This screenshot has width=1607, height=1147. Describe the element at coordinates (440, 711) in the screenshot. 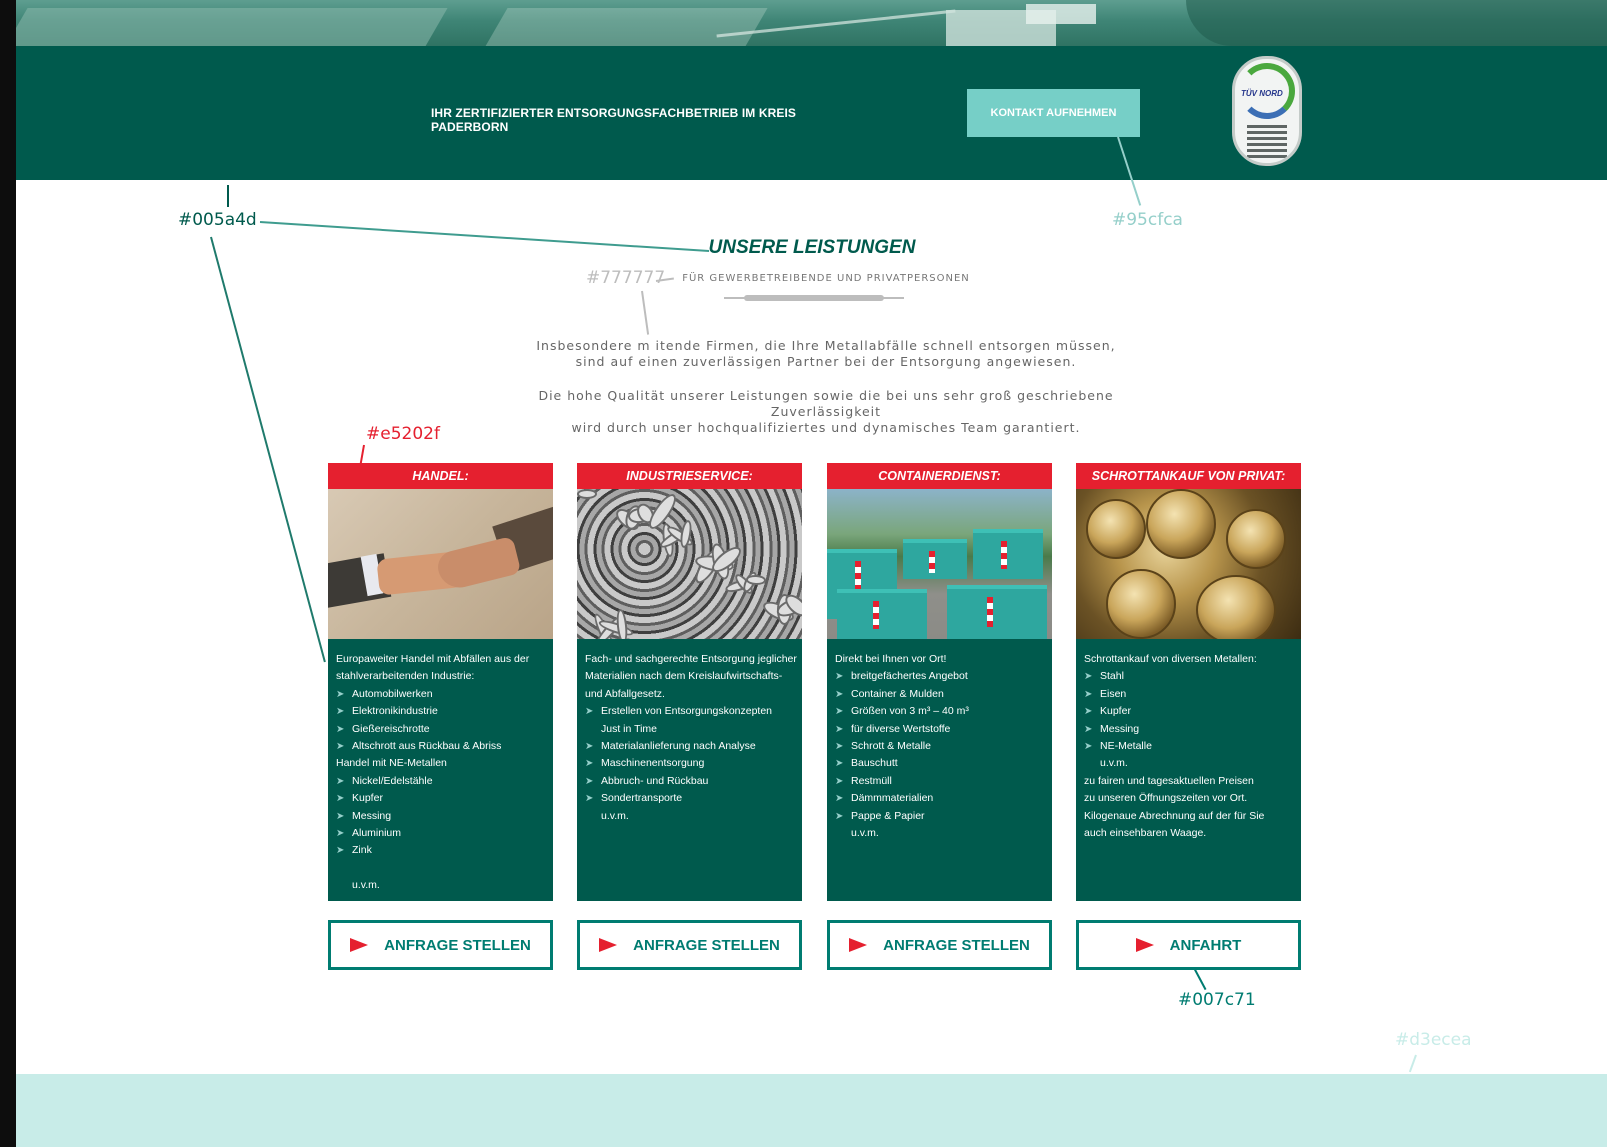

I see `list-item: ➤ Elektronikindustrie` at that location.